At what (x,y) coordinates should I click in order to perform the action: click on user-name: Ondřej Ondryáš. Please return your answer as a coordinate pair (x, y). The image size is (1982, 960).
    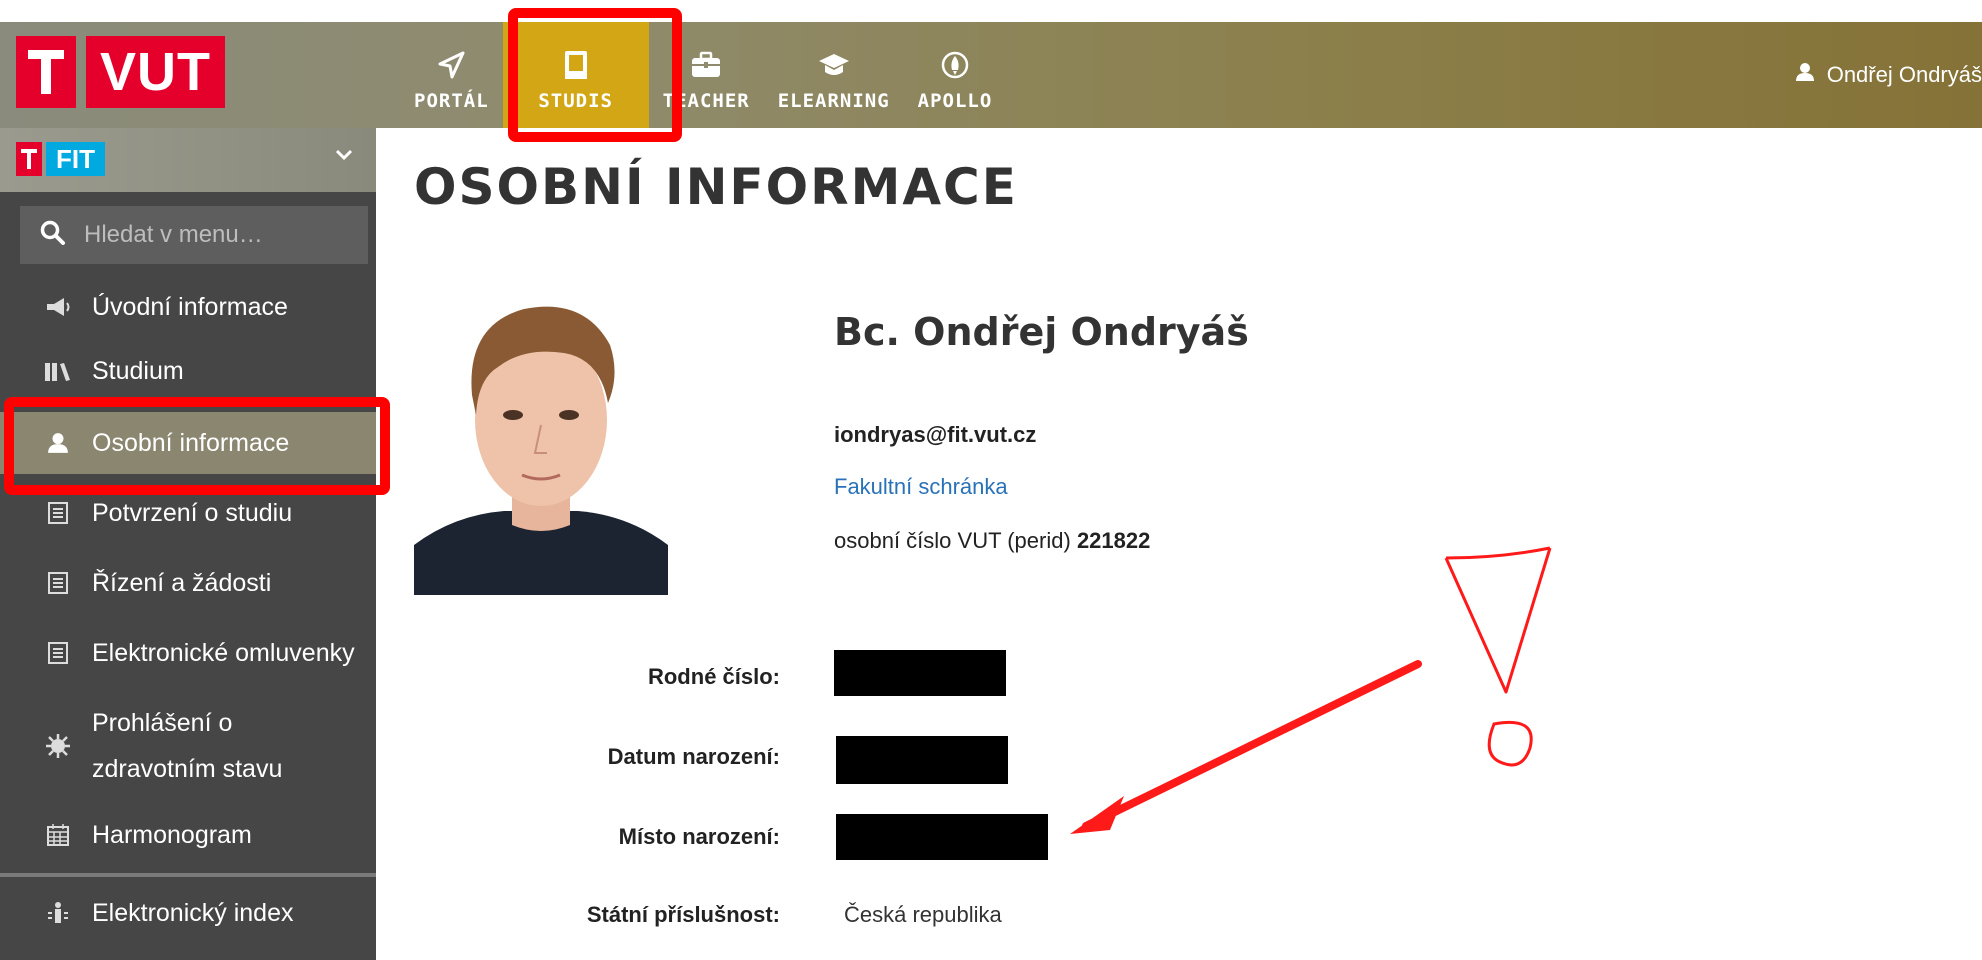
    Looking at the image, I should click on (1904, 74).